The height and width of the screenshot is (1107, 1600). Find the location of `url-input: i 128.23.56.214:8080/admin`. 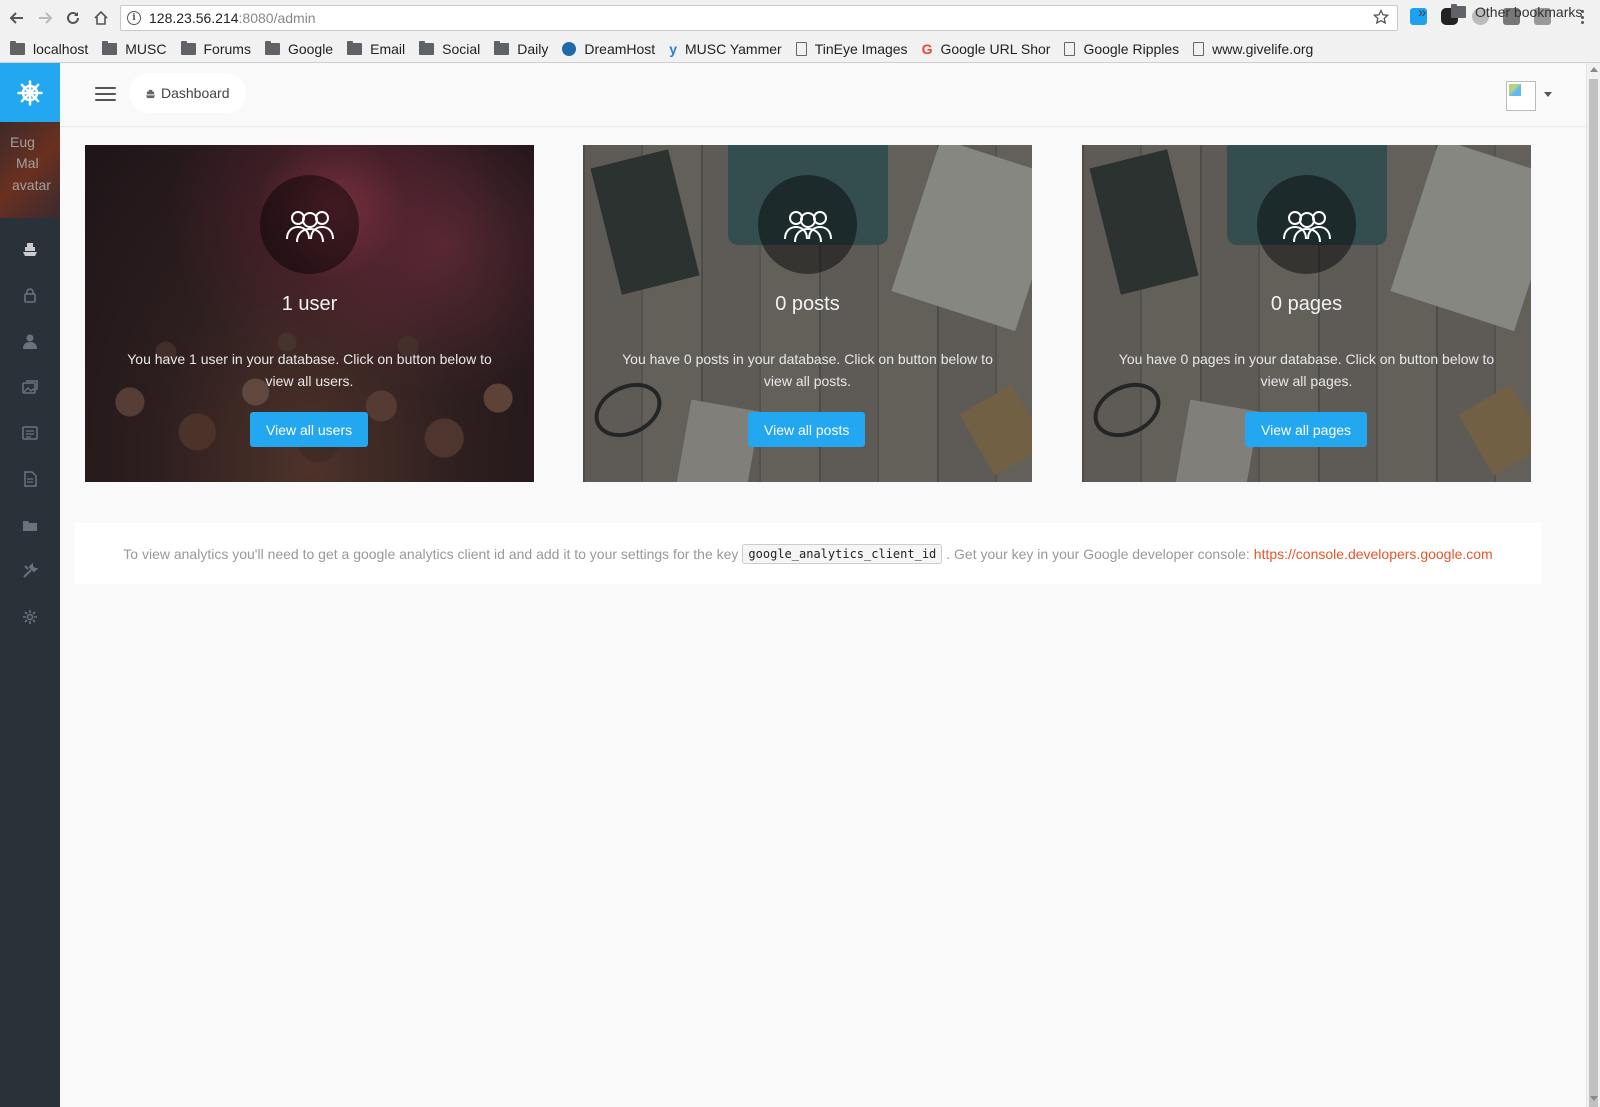

url-input: i 128.23.56.214:8080/admin is located at coordinates (759, 18).